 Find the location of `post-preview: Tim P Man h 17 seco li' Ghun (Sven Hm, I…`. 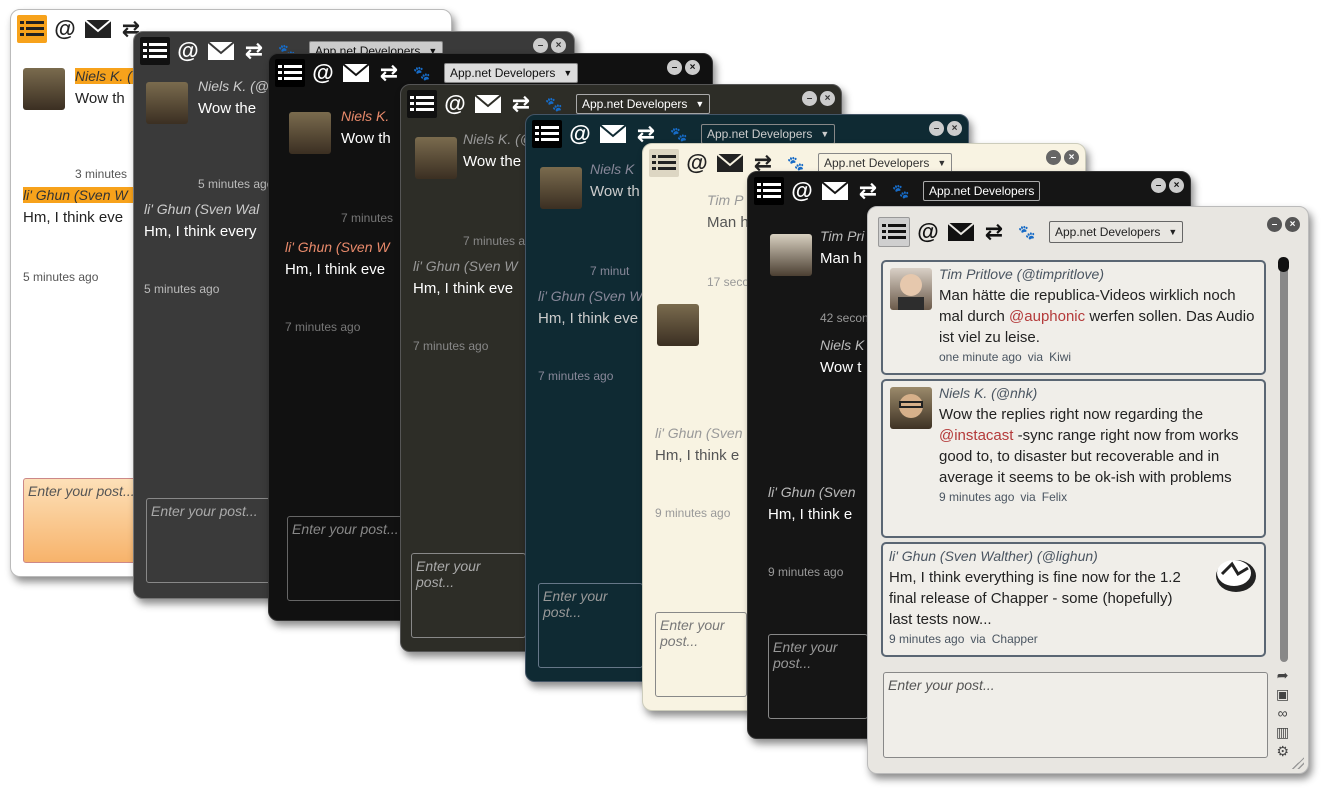

post-preview: Tim P Man h 17 seco li' Ghun (Sven Hm, I… is located at coordinates (701, 356).